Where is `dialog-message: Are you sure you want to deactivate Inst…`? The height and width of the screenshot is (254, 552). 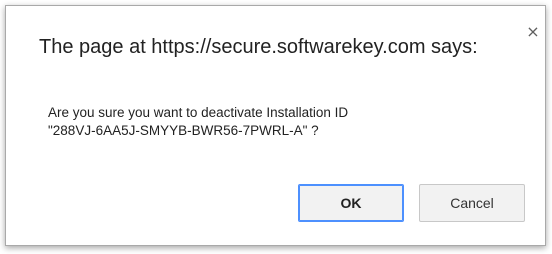 dialog-message: Are you sure you want to deactivate Inst… is located at coordinates (198, 122).